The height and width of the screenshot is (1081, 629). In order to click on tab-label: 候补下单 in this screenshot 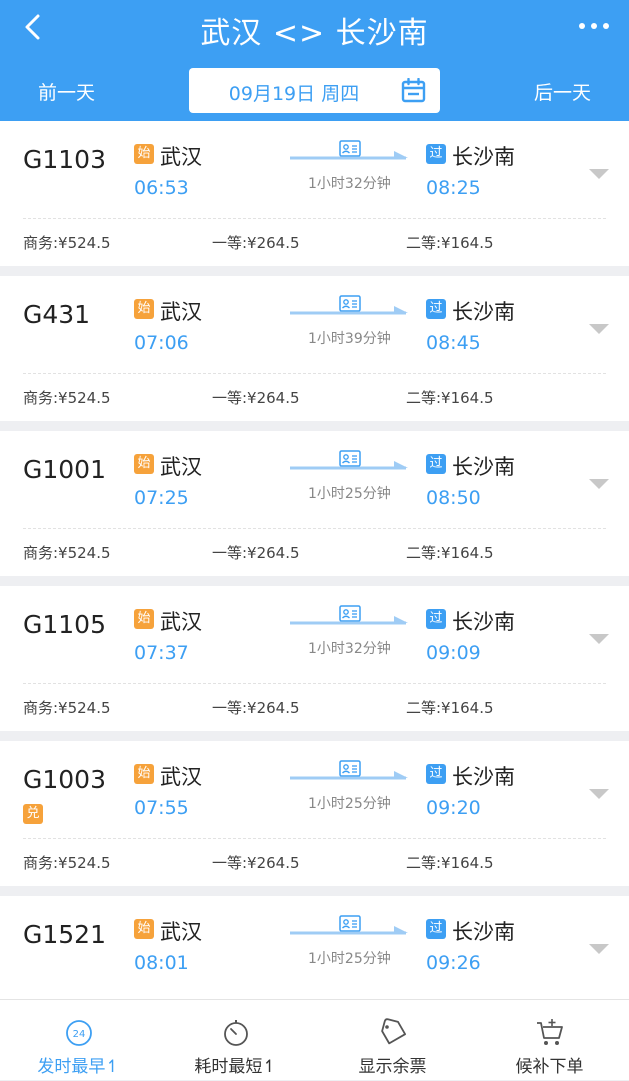, I will do `click(549, 1067)`.